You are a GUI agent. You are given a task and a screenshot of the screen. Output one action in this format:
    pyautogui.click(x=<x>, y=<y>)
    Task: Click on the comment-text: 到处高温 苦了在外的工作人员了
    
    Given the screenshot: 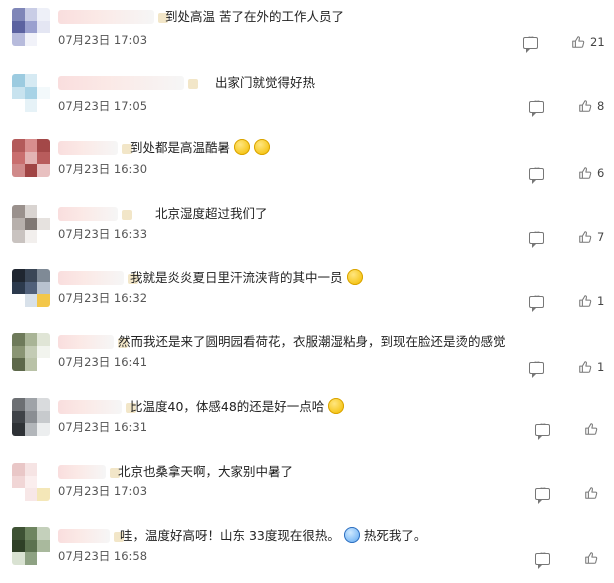 What is the action you would take?
    pyautogui.click(x=254, y=17)
    